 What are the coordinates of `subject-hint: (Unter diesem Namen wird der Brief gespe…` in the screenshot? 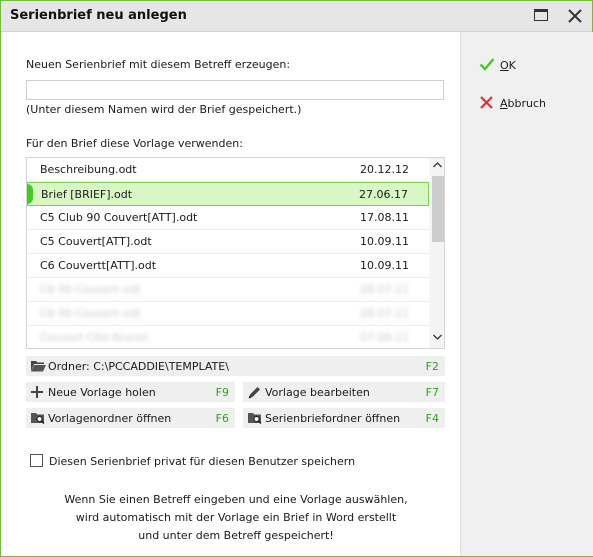 It's located at (164, 109).